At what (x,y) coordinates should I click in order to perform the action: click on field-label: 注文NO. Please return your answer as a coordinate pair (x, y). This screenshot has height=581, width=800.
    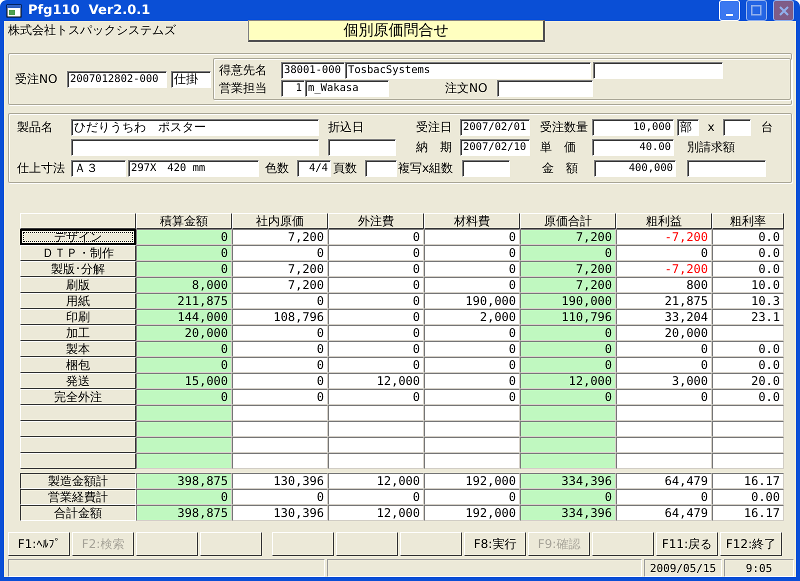
    Looking at the image, I should click on (466, 88).